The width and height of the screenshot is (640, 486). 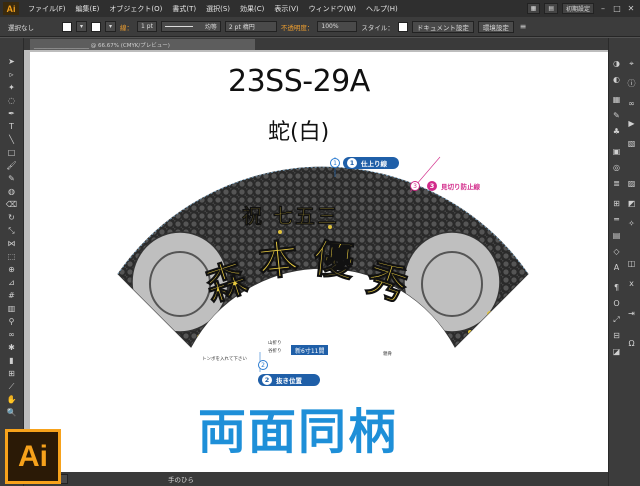 I want to click on opacity-label: 不透明度：, so click(x=297, y=27).